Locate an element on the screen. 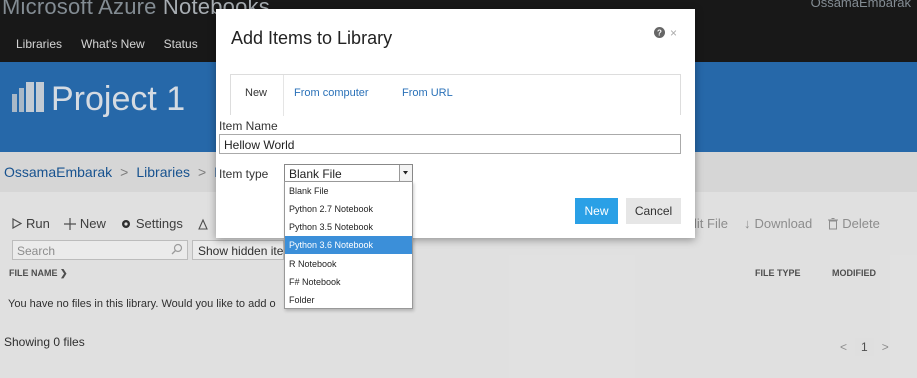 This screenshot has height=378, width=917. option-python-36: Python 3.6 Notebook is located at coordinates (348, 245).